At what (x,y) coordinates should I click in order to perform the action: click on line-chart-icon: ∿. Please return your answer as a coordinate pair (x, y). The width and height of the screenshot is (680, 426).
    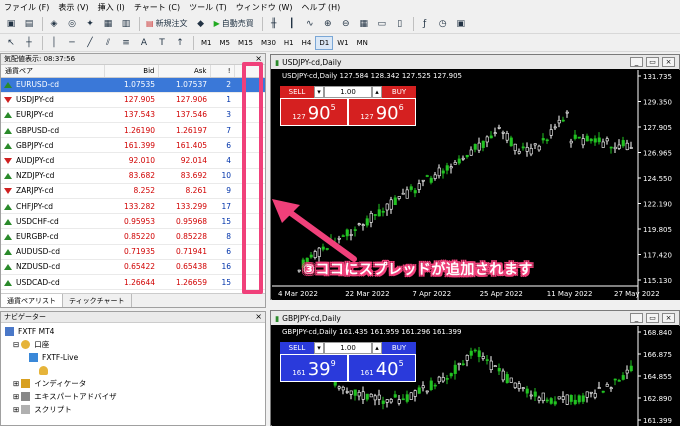
    Looking at the image, I should click on (310, 24).